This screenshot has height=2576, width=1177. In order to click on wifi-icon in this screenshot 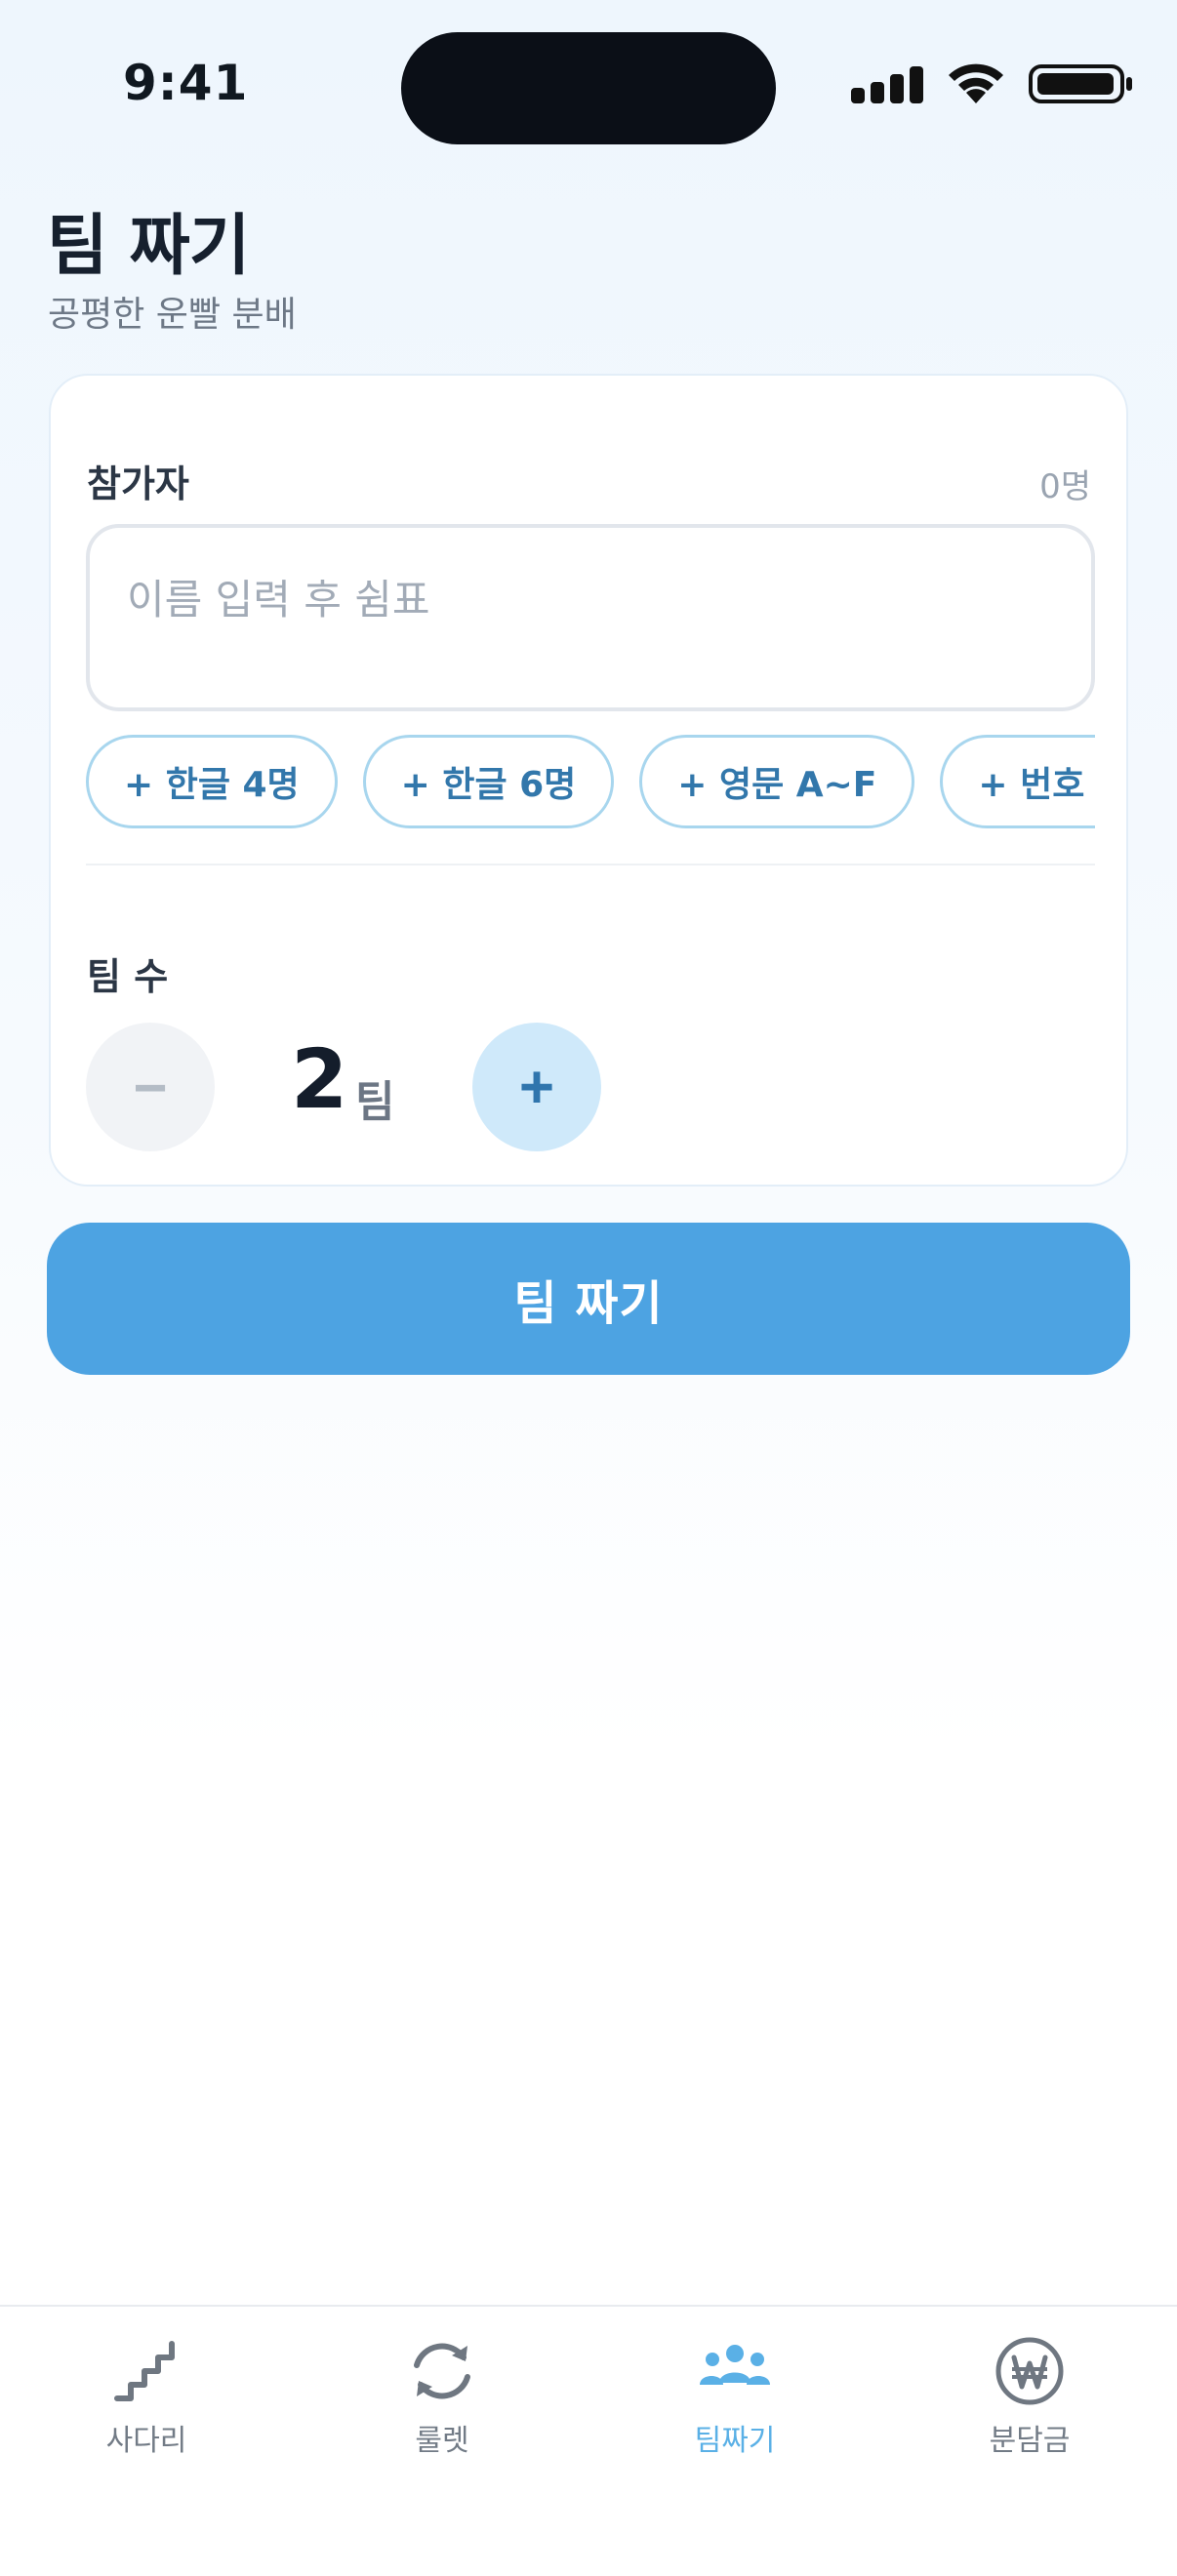, I will do `click(976, 83)`.